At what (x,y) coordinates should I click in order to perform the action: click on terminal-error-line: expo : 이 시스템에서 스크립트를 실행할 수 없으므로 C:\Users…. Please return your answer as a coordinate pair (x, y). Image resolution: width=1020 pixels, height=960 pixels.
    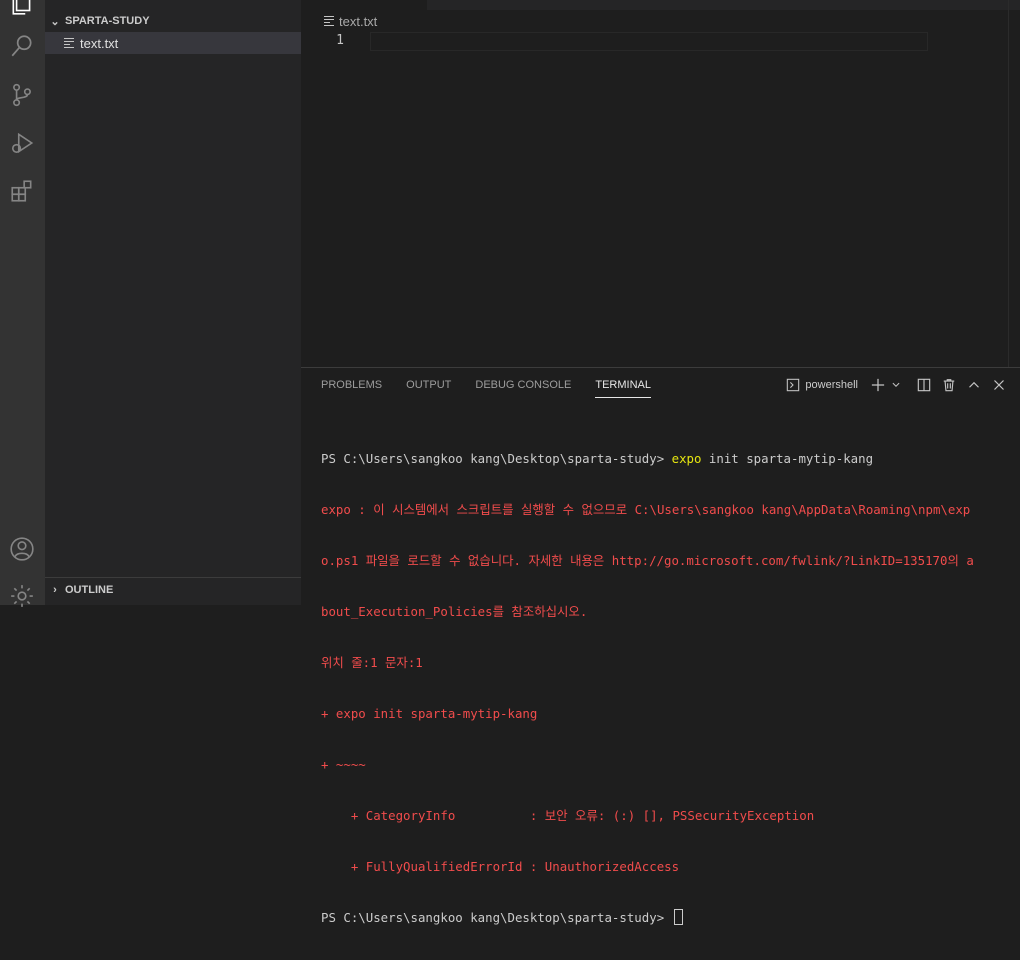
    Looking at the image, I should click on (646, 509).